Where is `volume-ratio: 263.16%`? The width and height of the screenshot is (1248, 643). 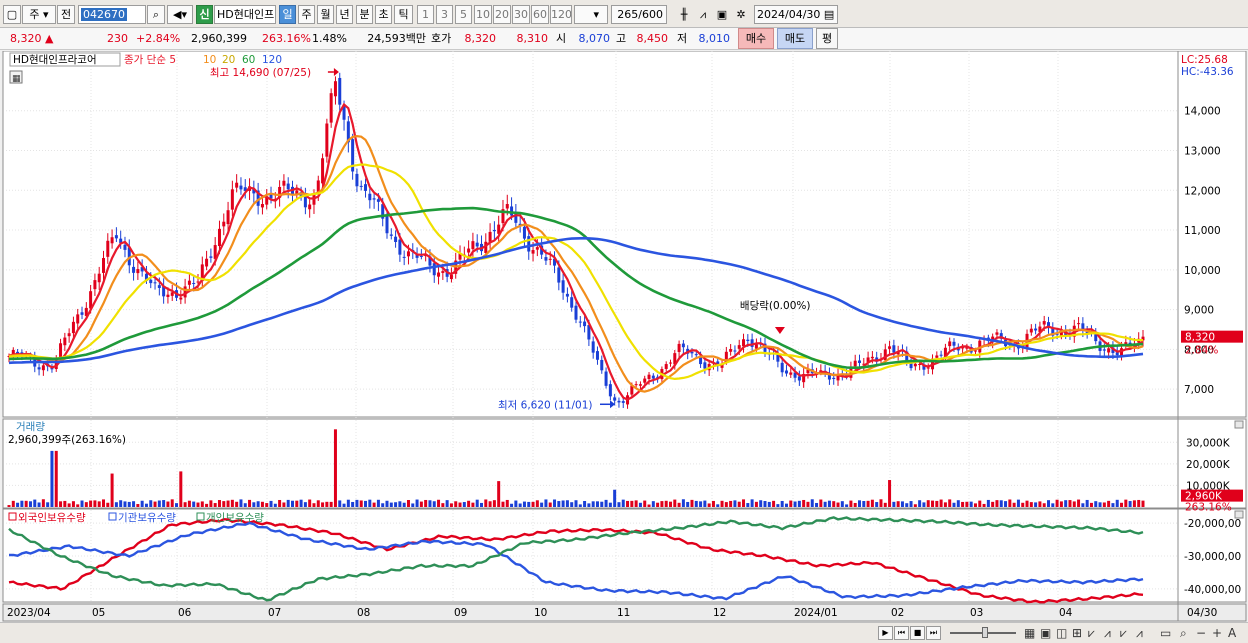 volume-ratio: 263.16% is located at coordinates (286, 38).